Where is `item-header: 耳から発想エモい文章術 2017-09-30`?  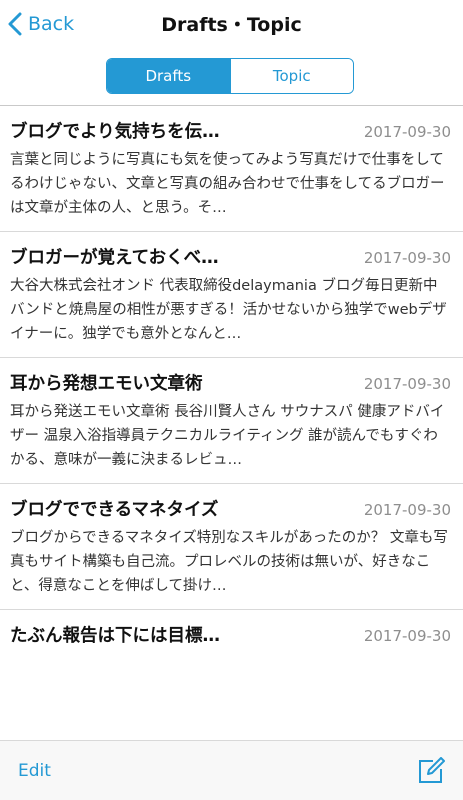 item-header: 耳から発想エモい文章術 2017-09-30 is located at coordinates (230, 383).